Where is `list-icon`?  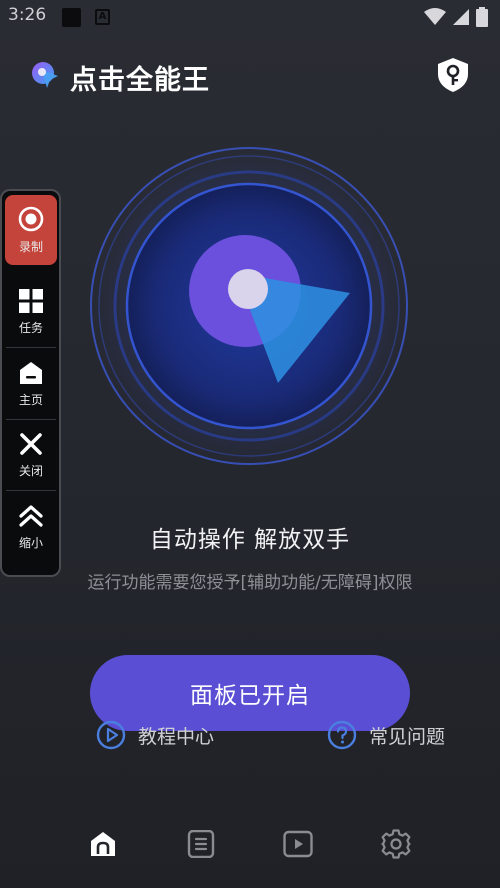 list-icon is located at coordinates (201, 844).